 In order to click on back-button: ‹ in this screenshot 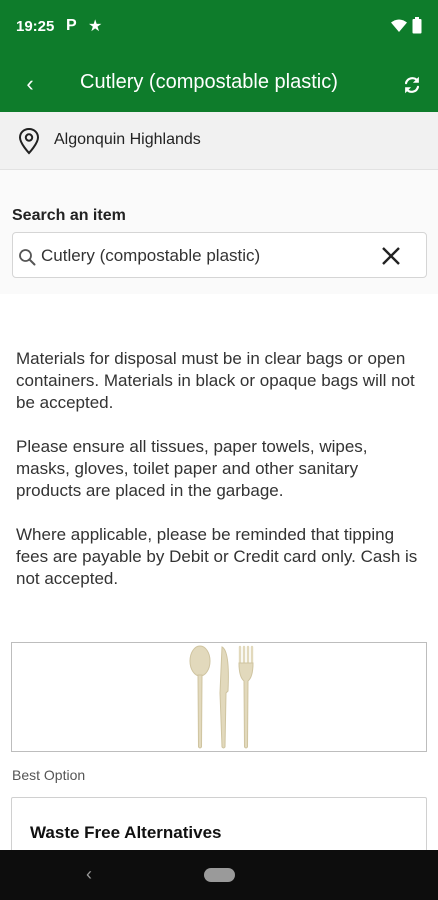, I will do `click(30, 84)`.